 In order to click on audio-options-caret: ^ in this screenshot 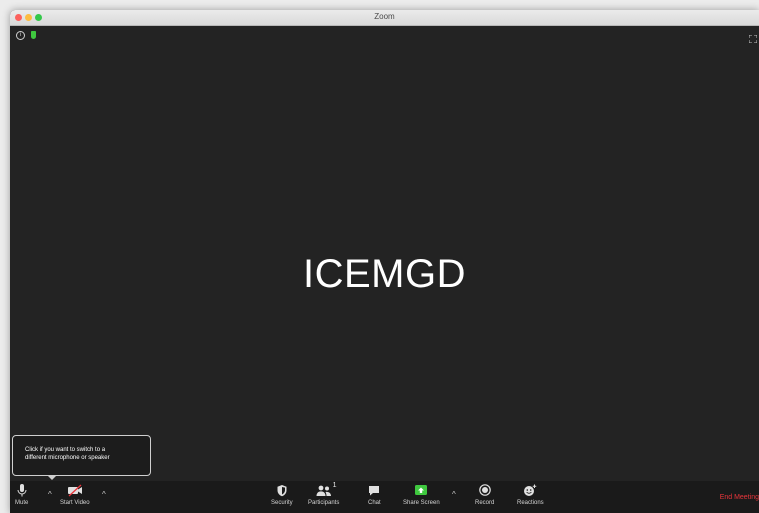, I will do `click(50, 494)`.